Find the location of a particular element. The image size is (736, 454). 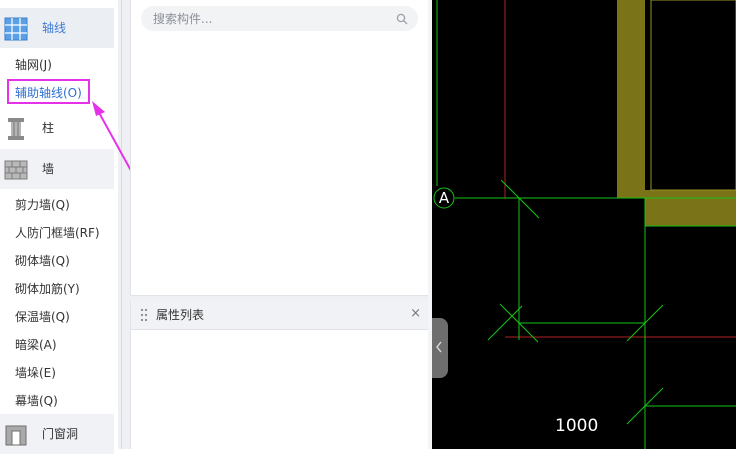

property-panel: 属性列表 × is located at coordinates (280, 375).